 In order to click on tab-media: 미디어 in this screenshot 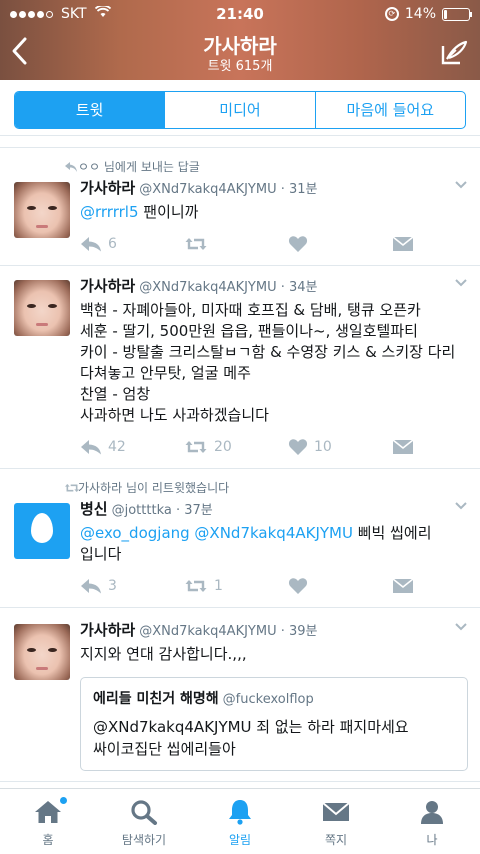, I will do `click(240, 110)`.